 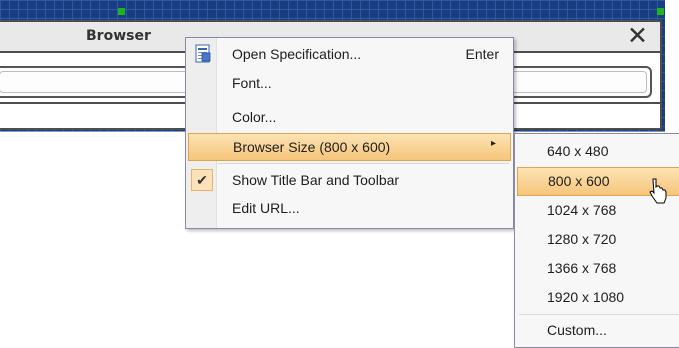 I want to click on submenu-separator, so click(x=599, y=314).